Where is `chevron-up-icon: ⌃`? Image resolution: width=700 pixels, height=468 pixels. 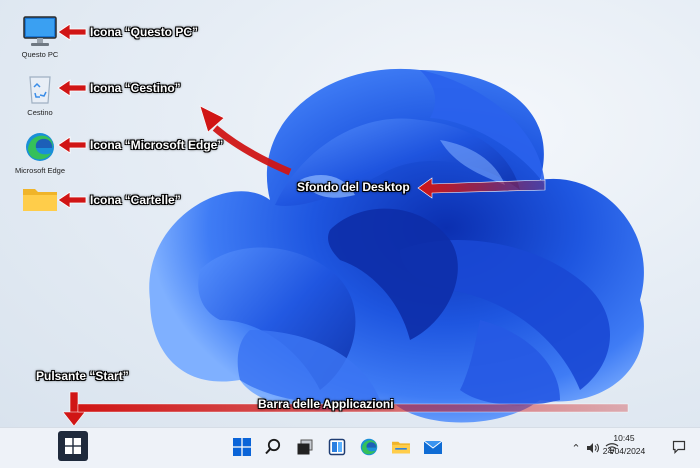 chevron-up-icon: ⌃ is located at coordinates (576, 448).